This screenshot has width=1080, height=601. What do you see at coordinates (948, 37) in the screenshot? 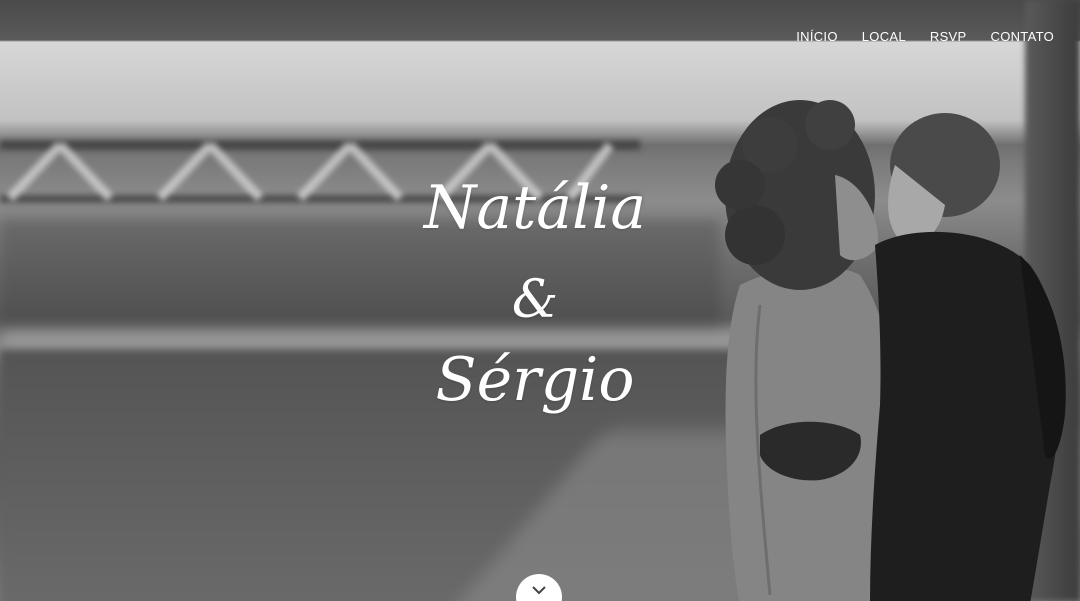
I see `nav-link-rsvp: RSVP` at bounding box center [948, 37].